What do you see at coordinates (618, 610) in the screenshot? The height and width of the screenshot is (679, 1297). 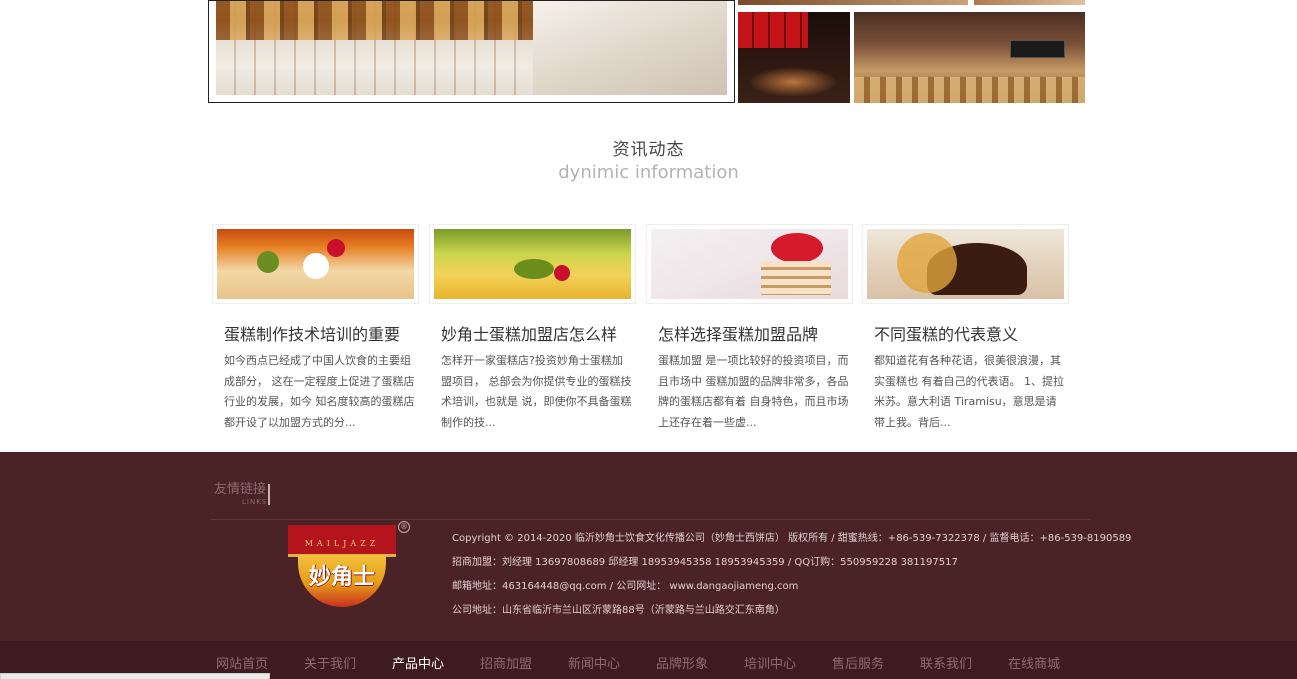 I see `company-address: 公司地址：山东省临沂市兰山区沂蒙路88号（沂蒙路与兰山路交汇东南角）` at bounding box center [618, 610].